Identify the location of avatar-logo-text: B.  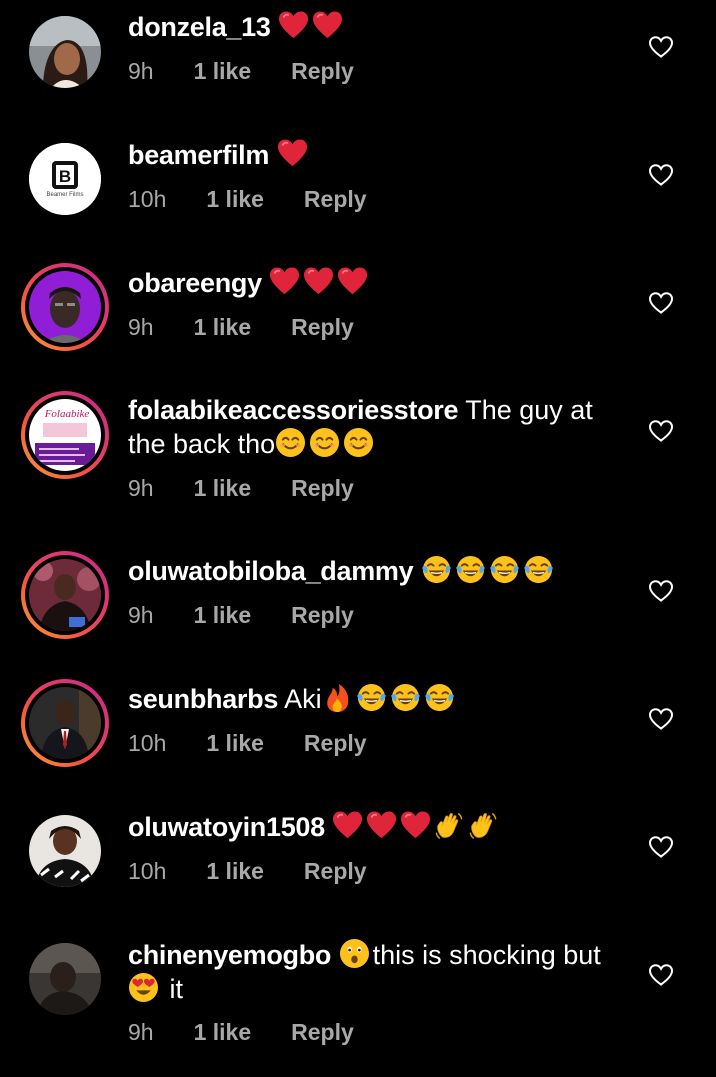
(65, 176).